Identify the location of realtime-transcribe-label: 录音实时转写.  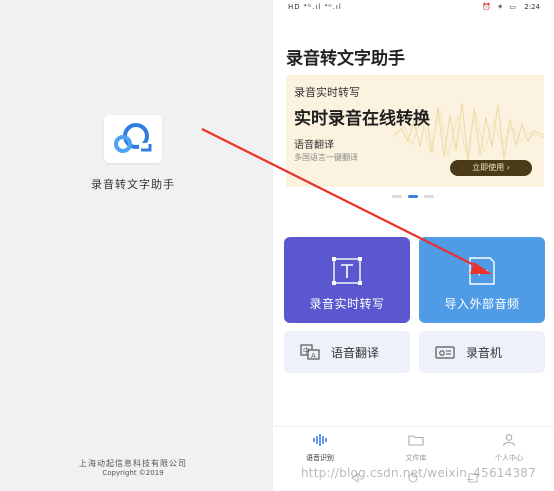
(347, 304).